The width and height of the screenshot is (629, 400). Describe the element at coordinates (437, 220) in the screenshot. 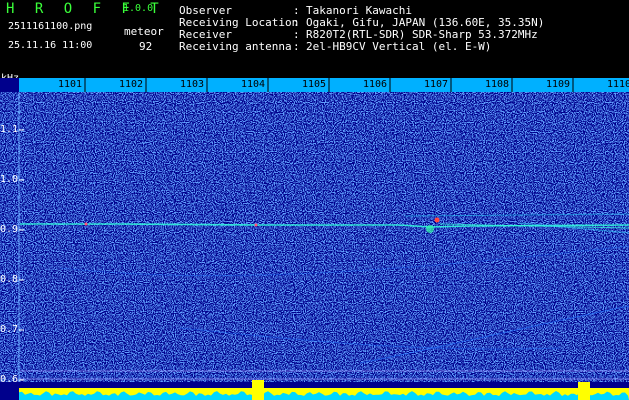

I see `meteor-echo` at that location.